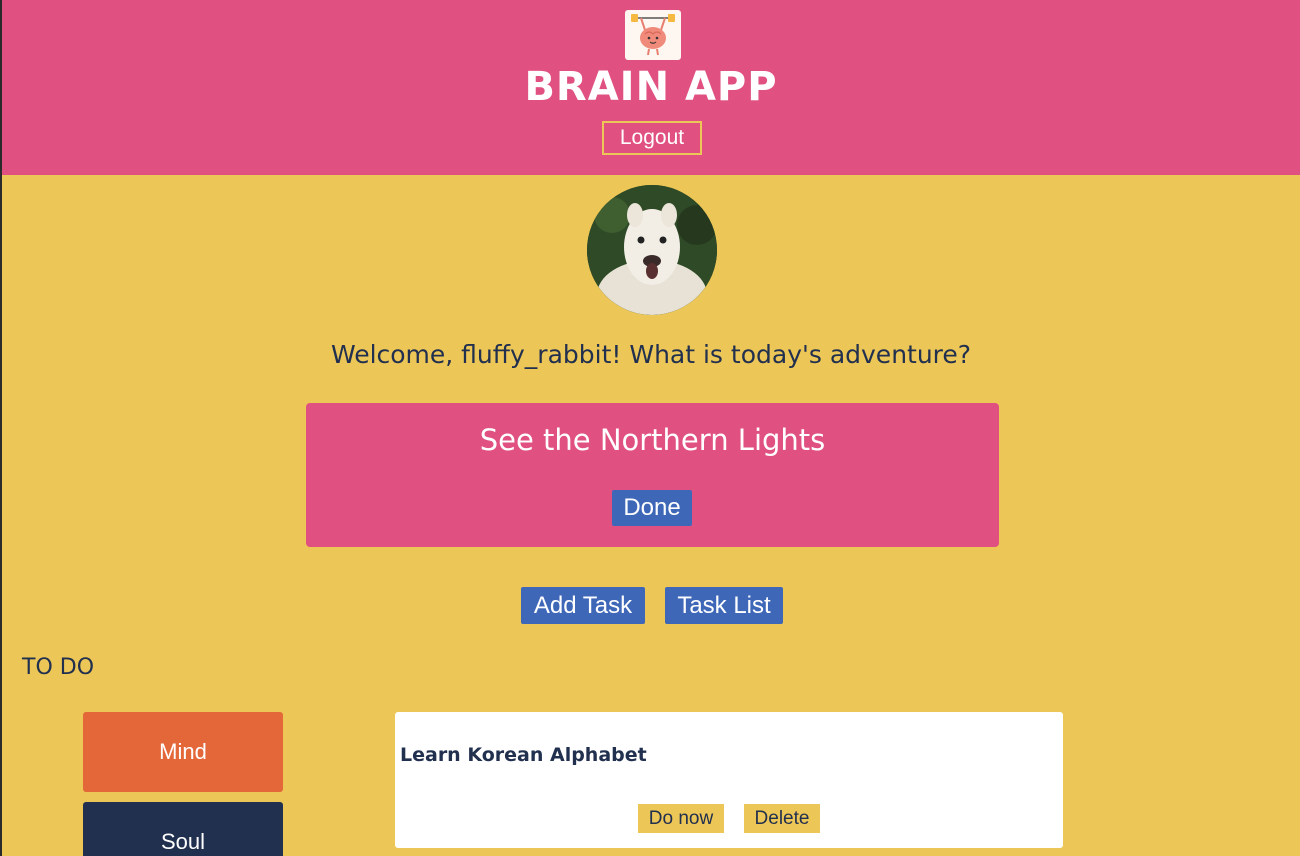  Describe the element at coordinates (652, 138) in the screenshot. I see `logout-button: Logout` at that location.